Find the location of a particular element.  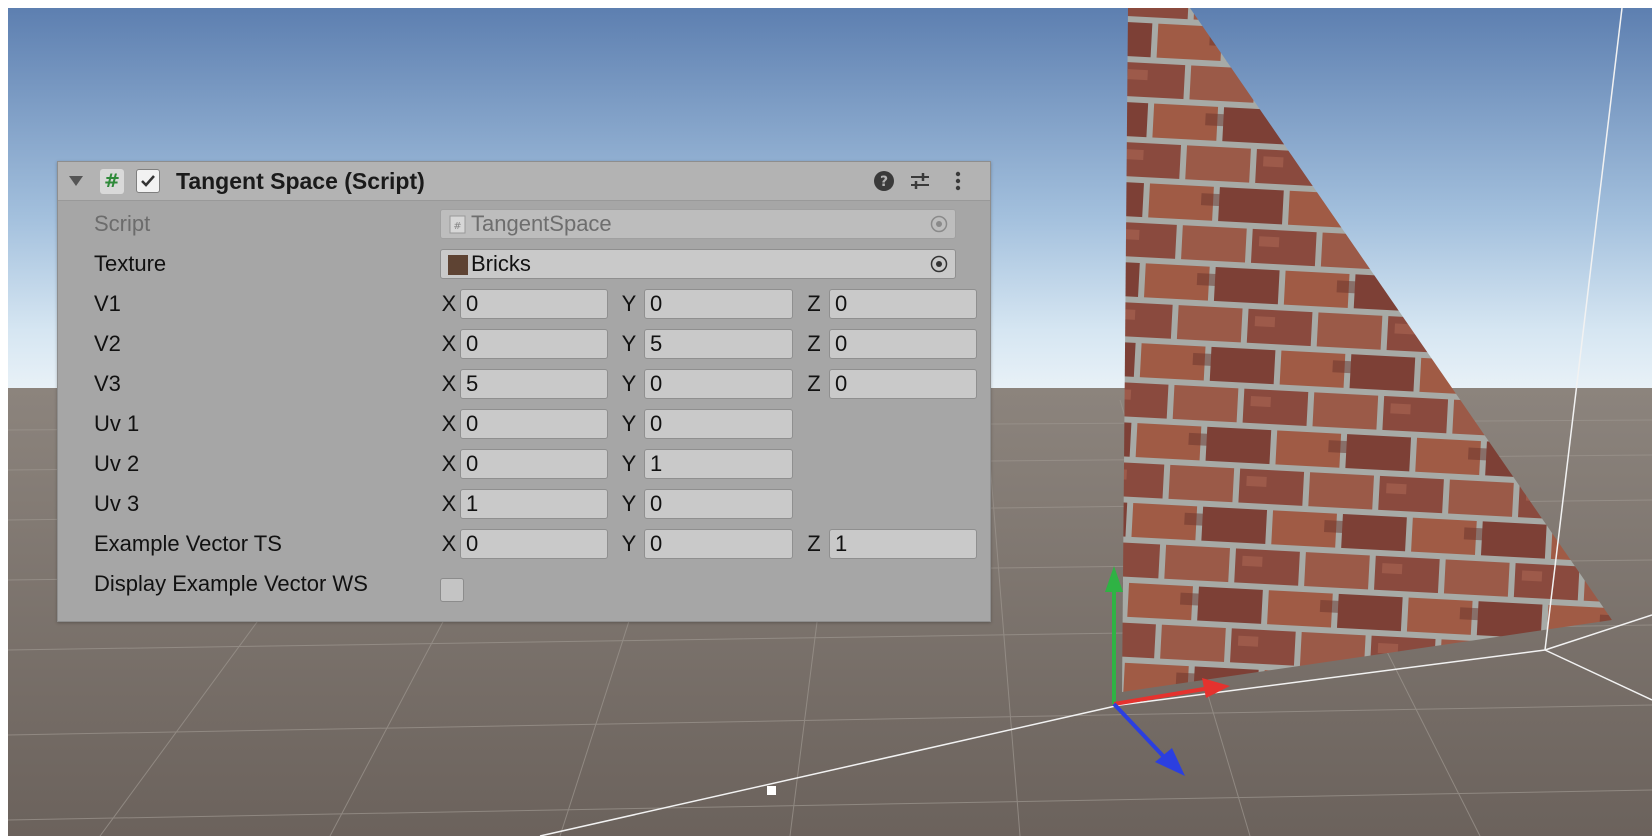

example-ts-z-field: 1 is located at coordinates (903, 544).